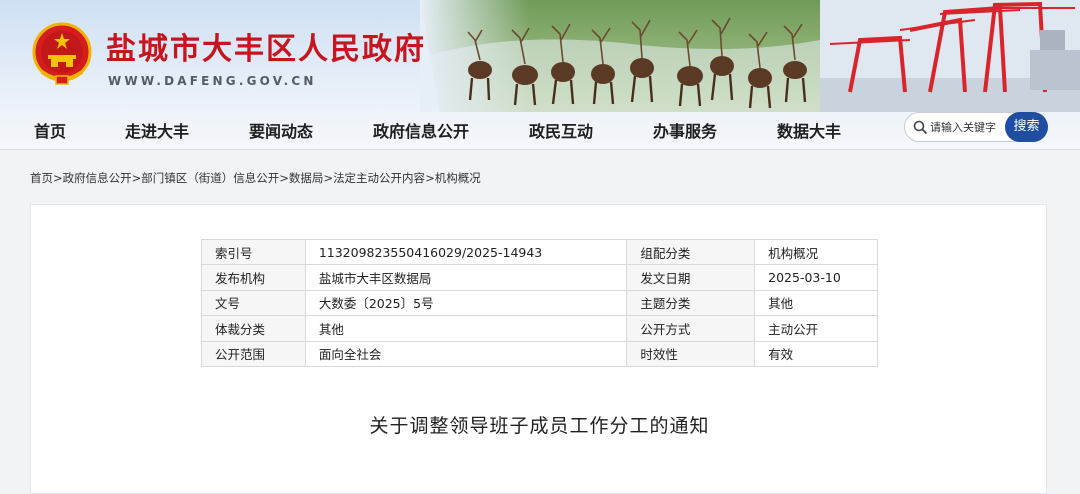 The height and width of the screenshot is (494, 1080). Describe the element at coordinates (691, 328) in the screenshot. I see `meta-label: 公开方式` at that location.